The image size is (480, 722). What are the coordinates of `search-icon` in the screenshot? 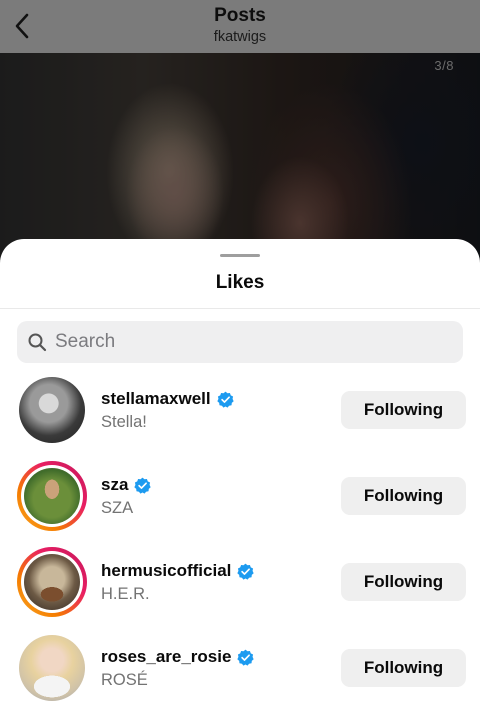 It's located at (37, 342).